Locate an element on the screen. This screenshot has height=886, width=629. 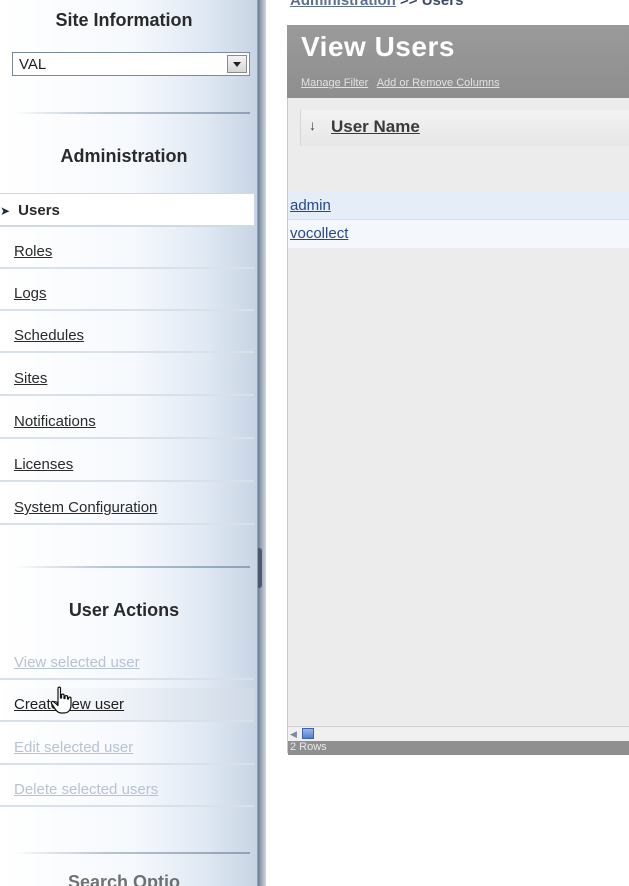
create-new-user-action: Create new user is located at coordinates (127, 705).